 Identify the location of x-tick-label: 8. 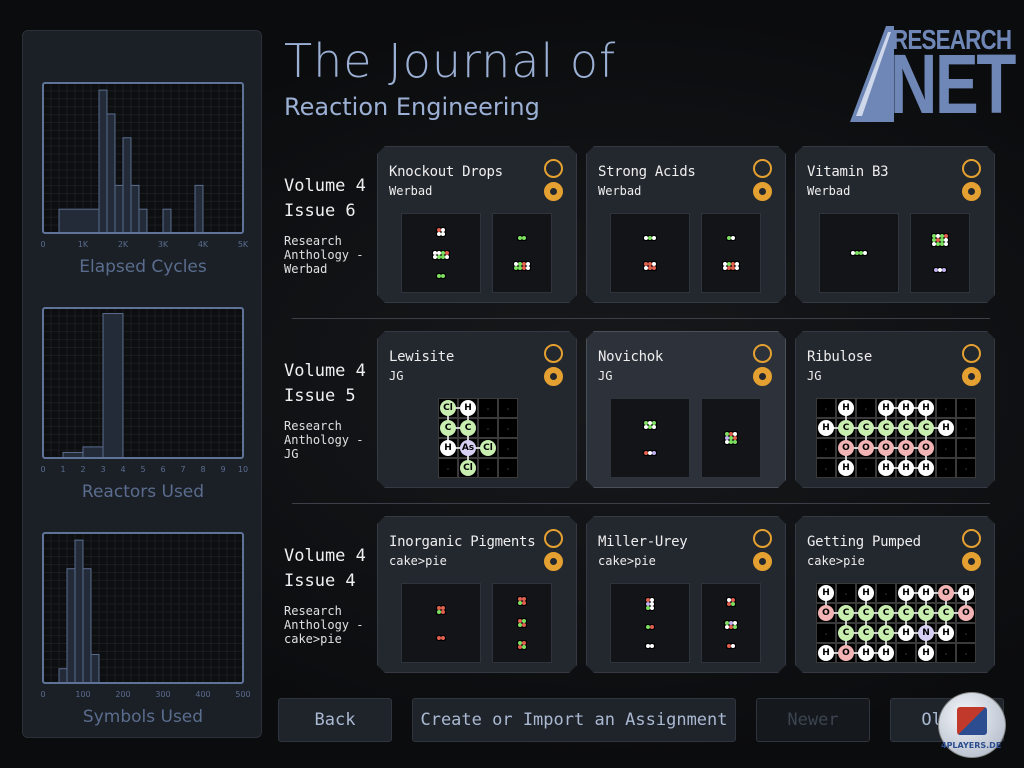
(202, 469).